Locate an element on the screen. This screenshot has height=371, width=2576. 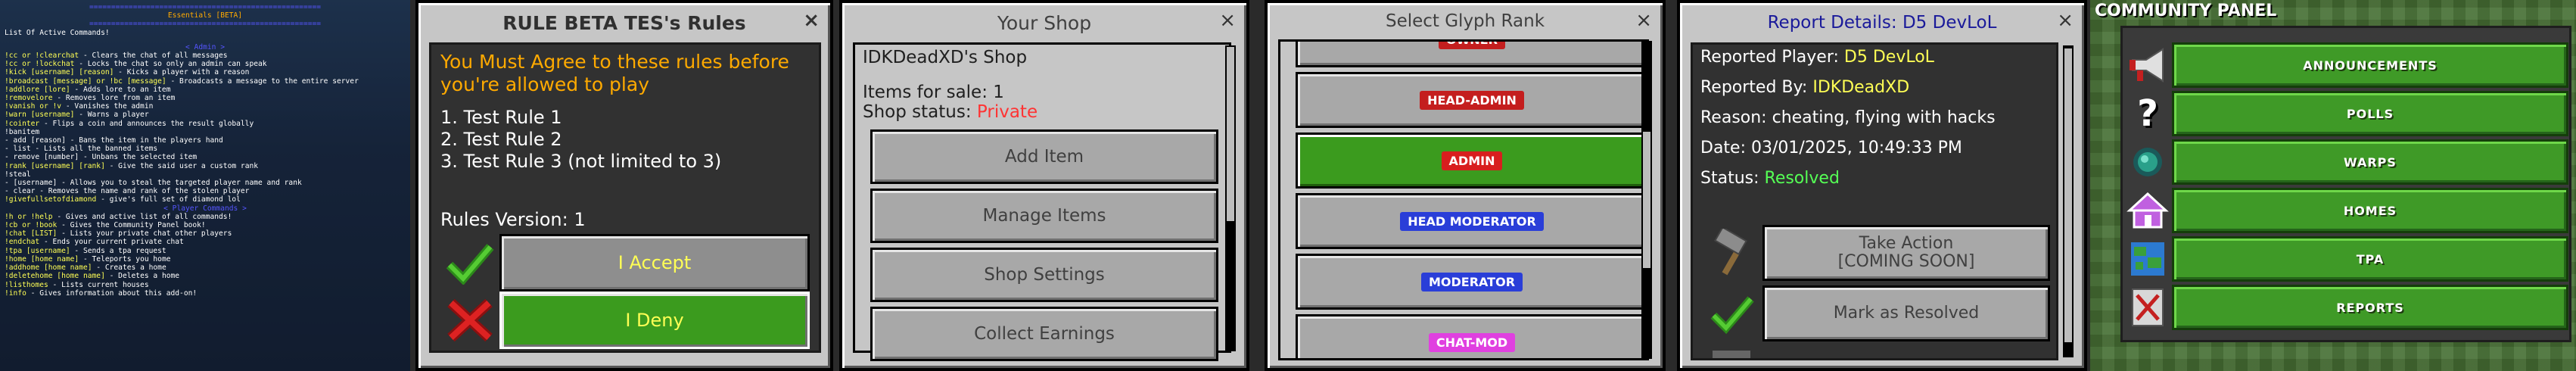
rank-option-admin: ADMIN is located at coordinates (1471, 160).